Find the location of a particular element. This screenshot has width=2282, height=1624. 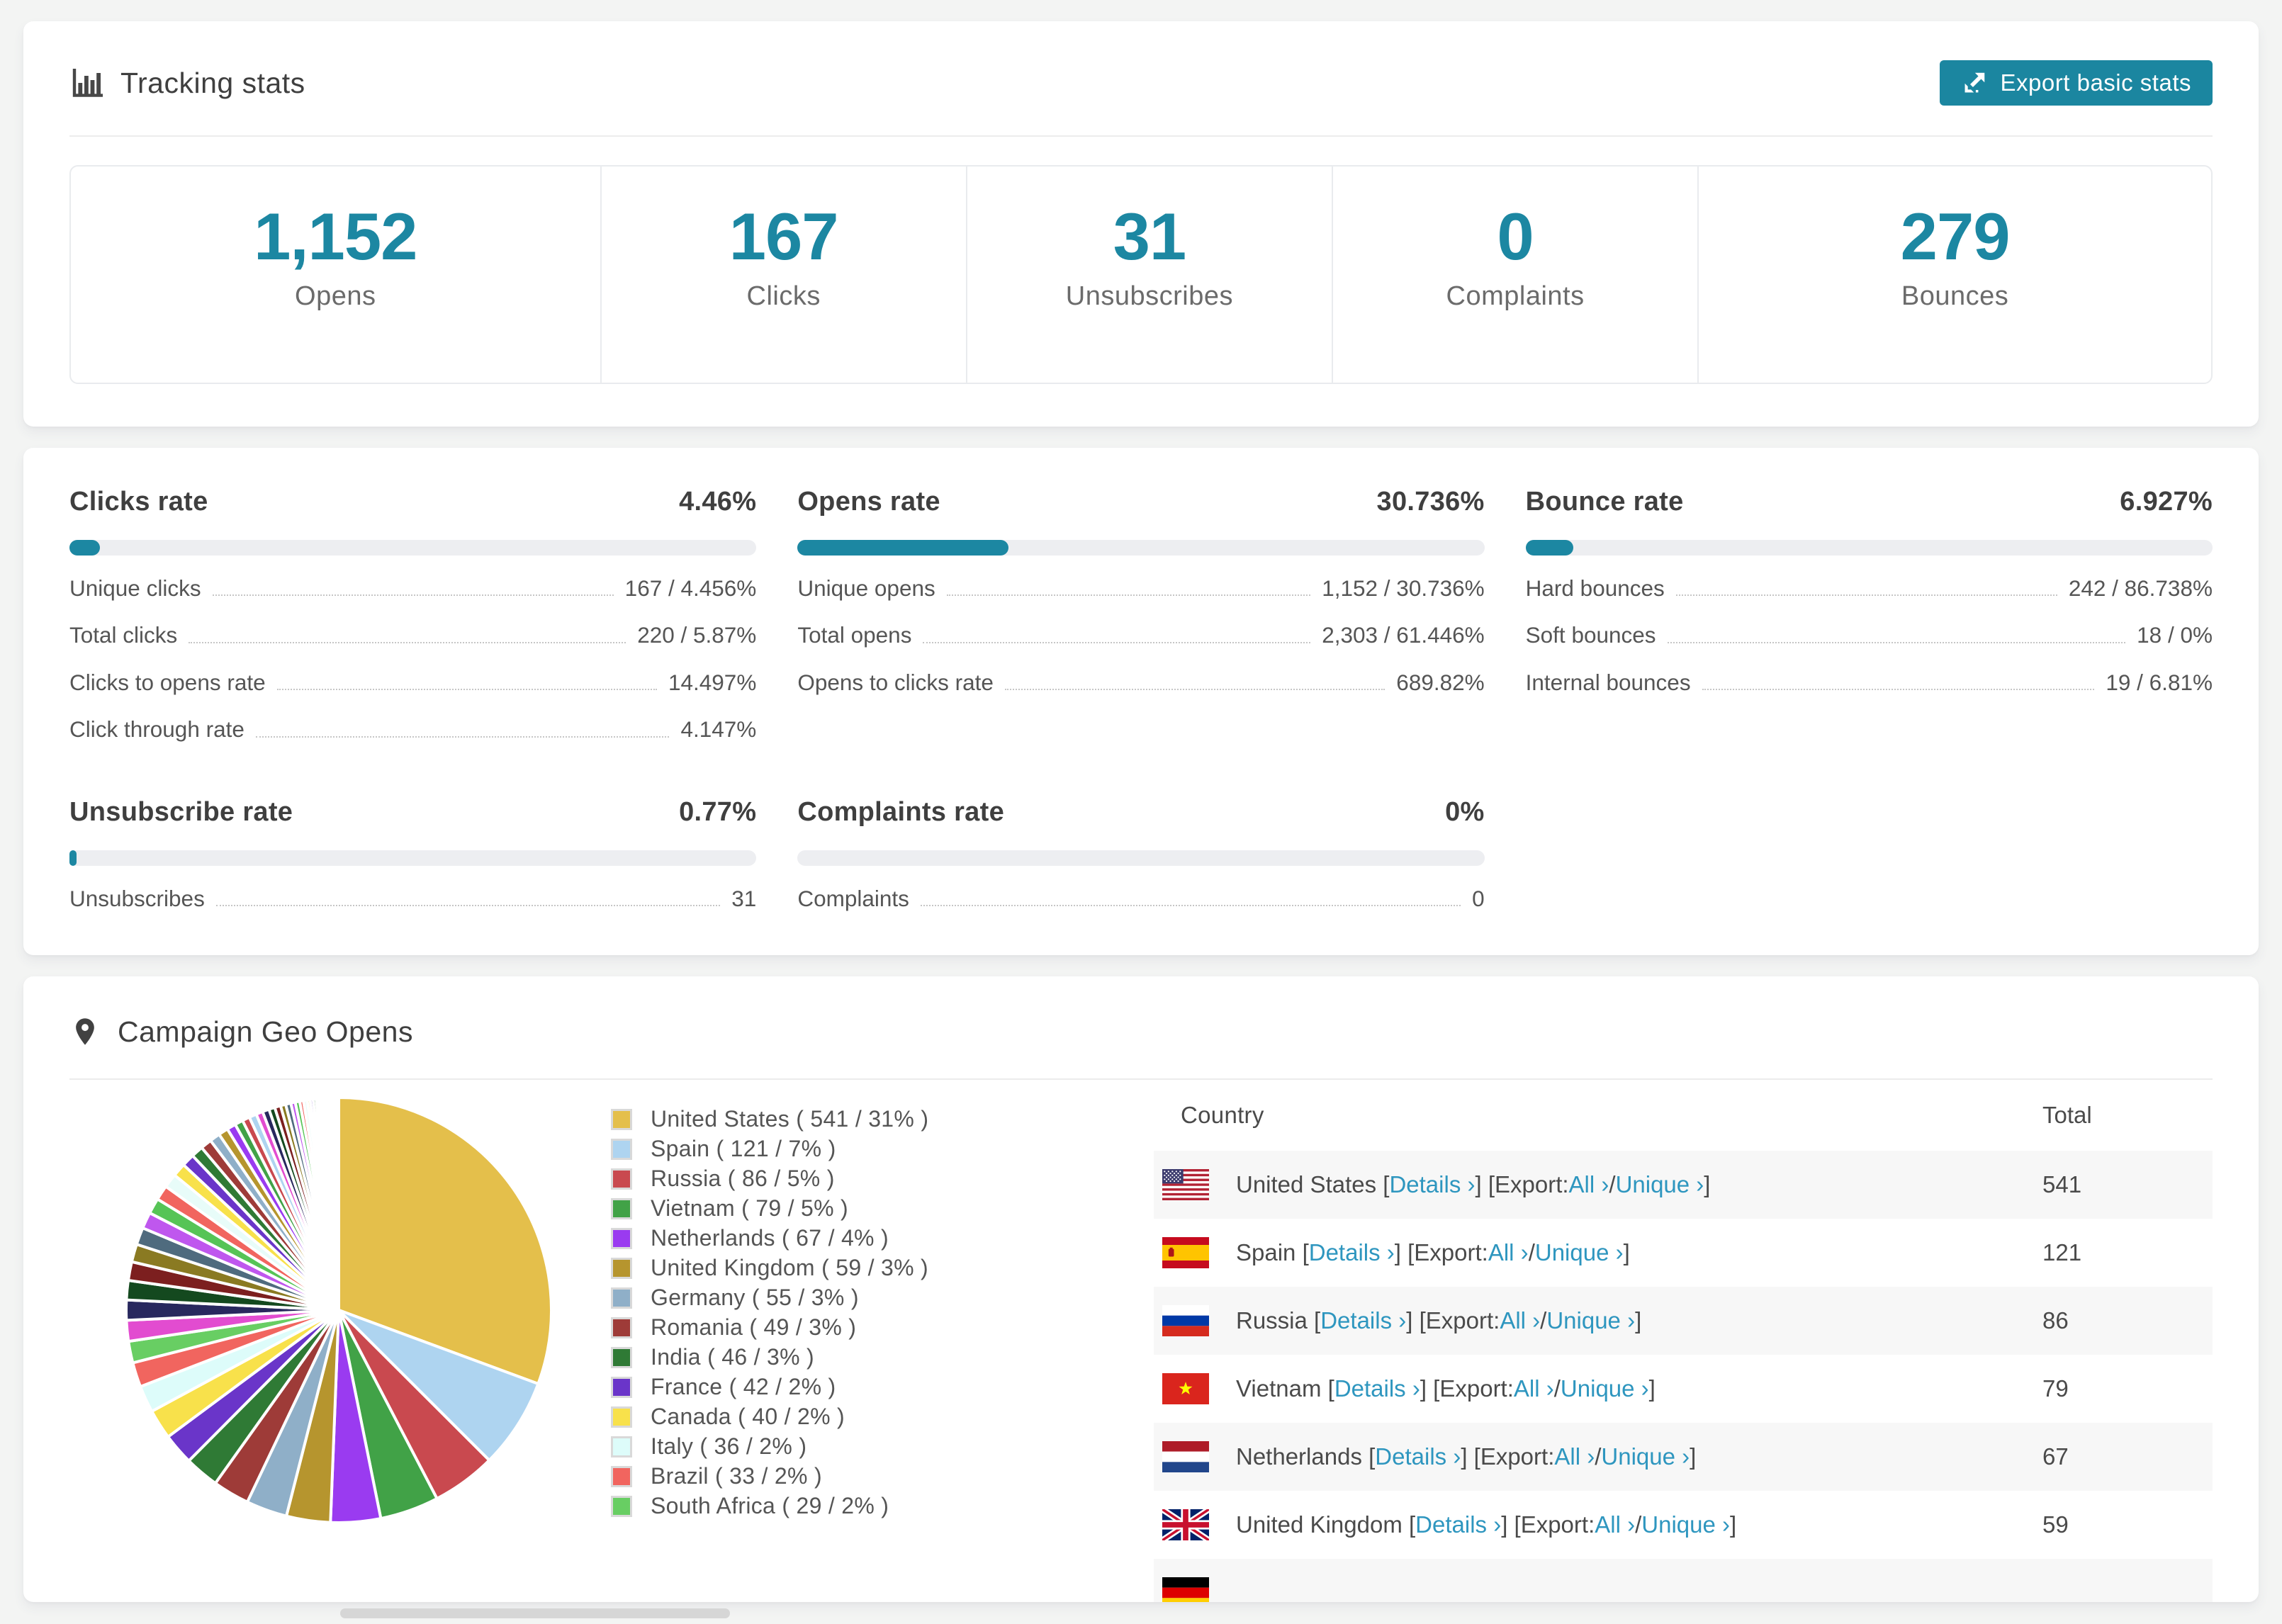

rate-row-label-soft-bounces: Soft bounces is located at coordinates (1591, 635).